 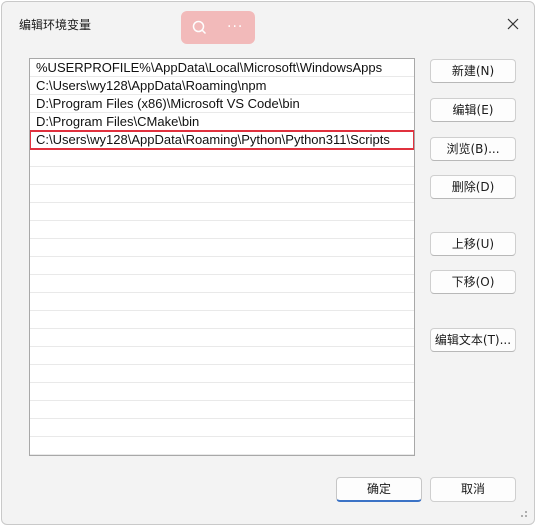 What do you see at coordinates (222, 86) in the screenshot?
I see `list-item: C:\Users\wy128\AppData\Roaming\npm` at bounding box center [222, 86].